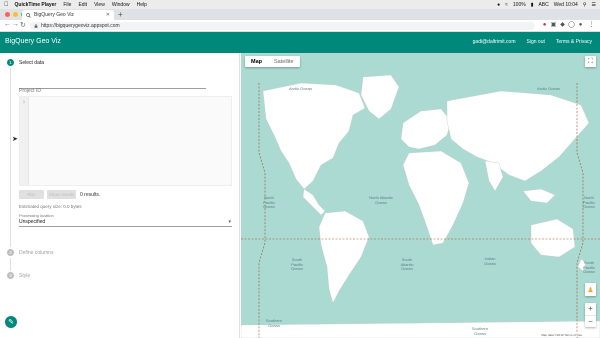  What do you see at coordinates (256, 61) in the screenshot?
I see `tab-map: Map` at bounding box center [256, 61].